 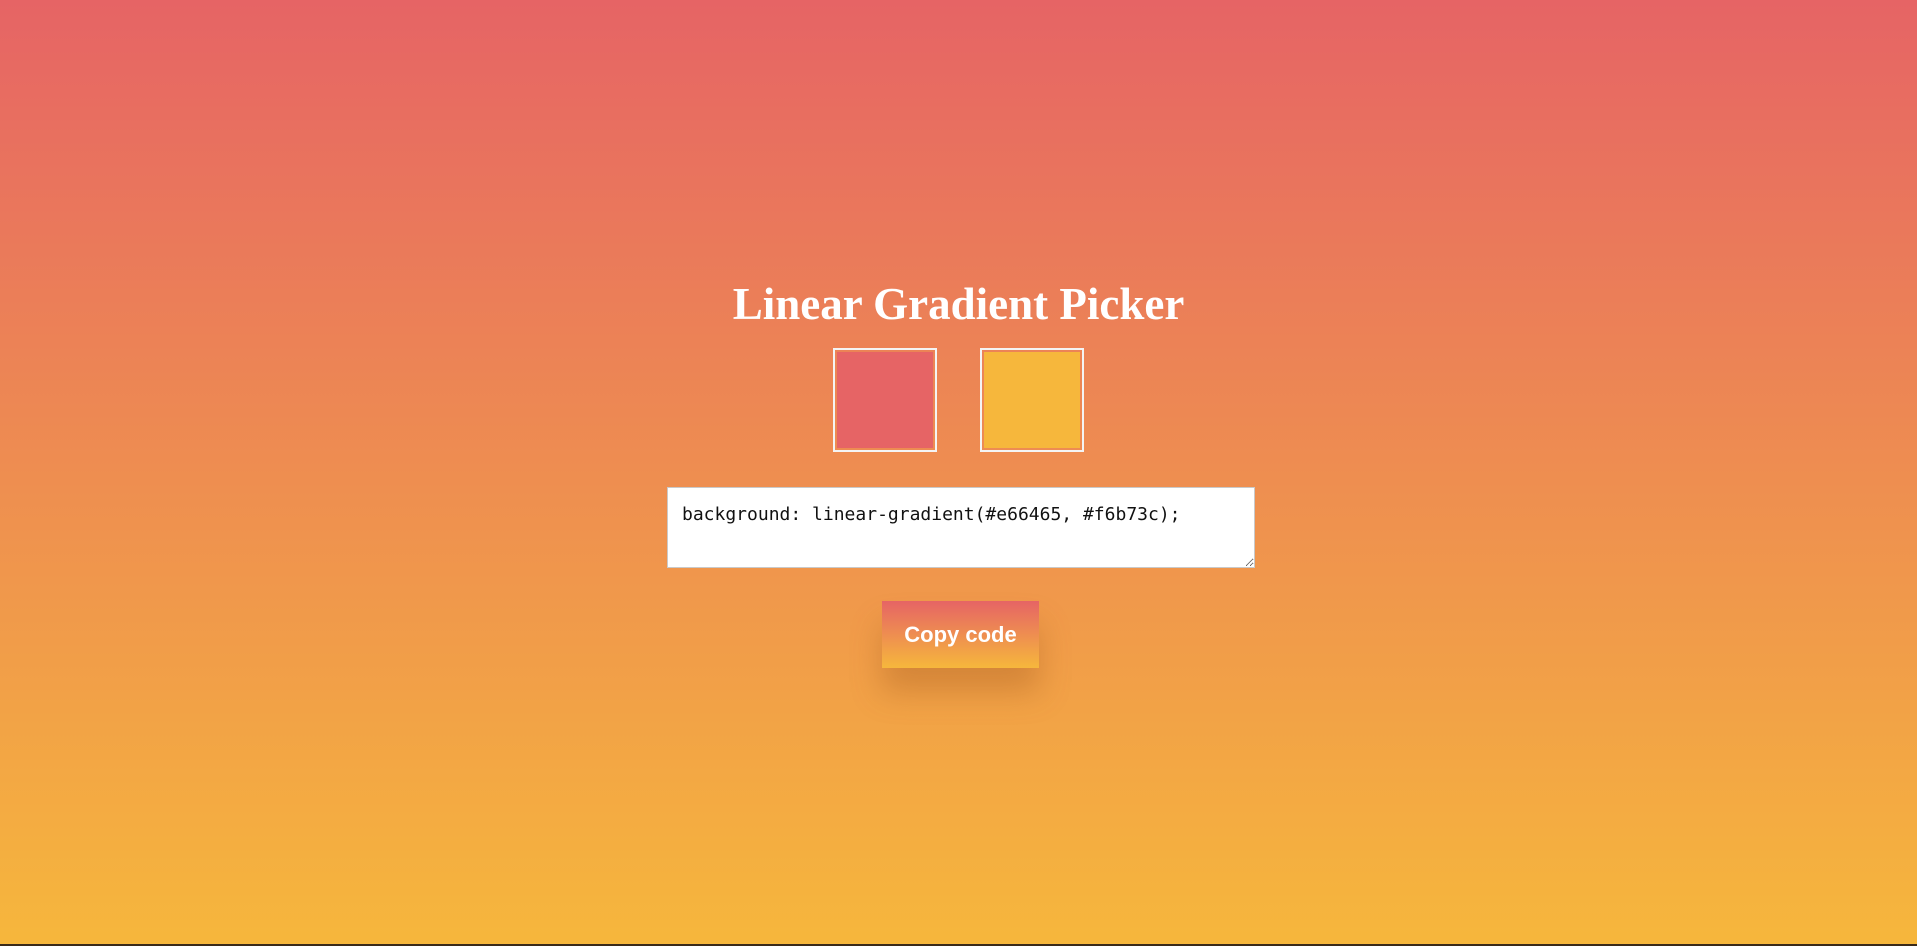 I want to click on copy-code-button: Copy code, so click(x=960, y=634).